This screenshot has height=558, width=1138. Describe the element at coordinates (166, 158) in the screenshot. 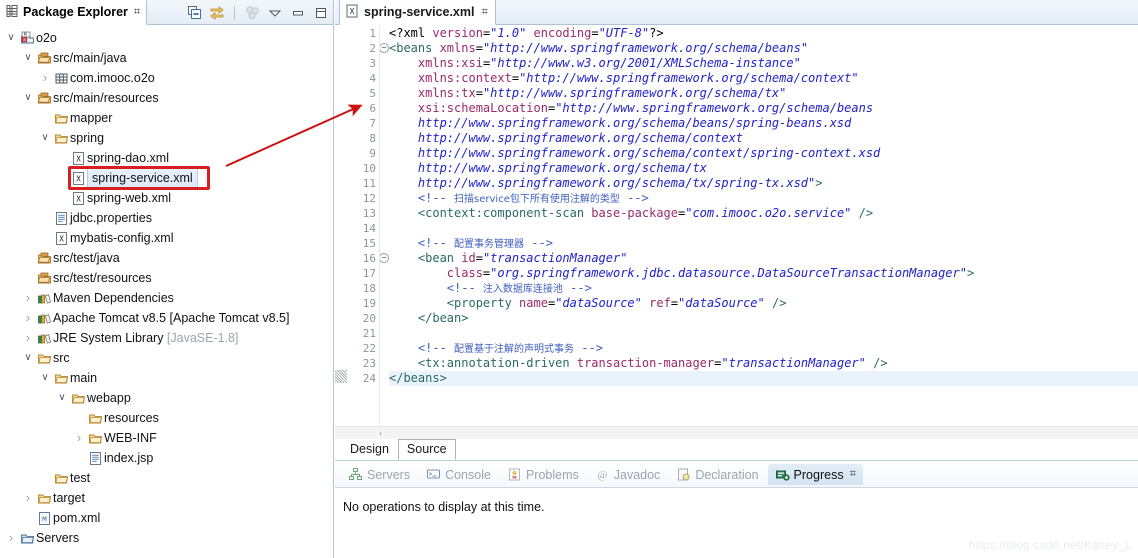

I see `tree-item-spring-dao-xml: Xspring-dao.xml` at that location.